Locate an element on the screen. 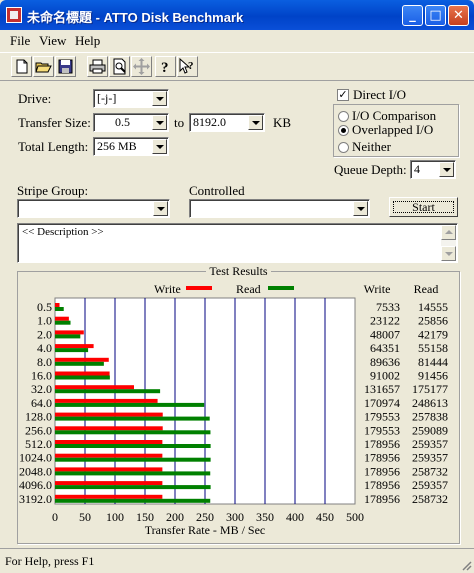  status-bar: For Help, press F1 is located at coordinates (237, 560).